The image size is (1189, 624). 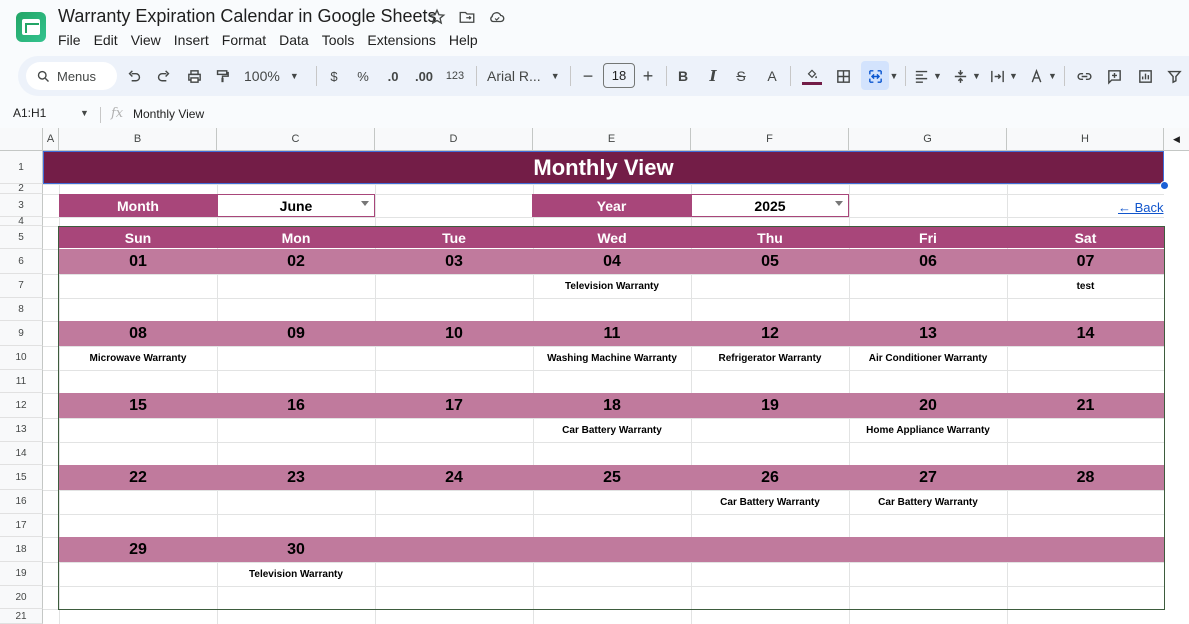 I want to click on back-link: ← Back, so click(x=1141, y=207).